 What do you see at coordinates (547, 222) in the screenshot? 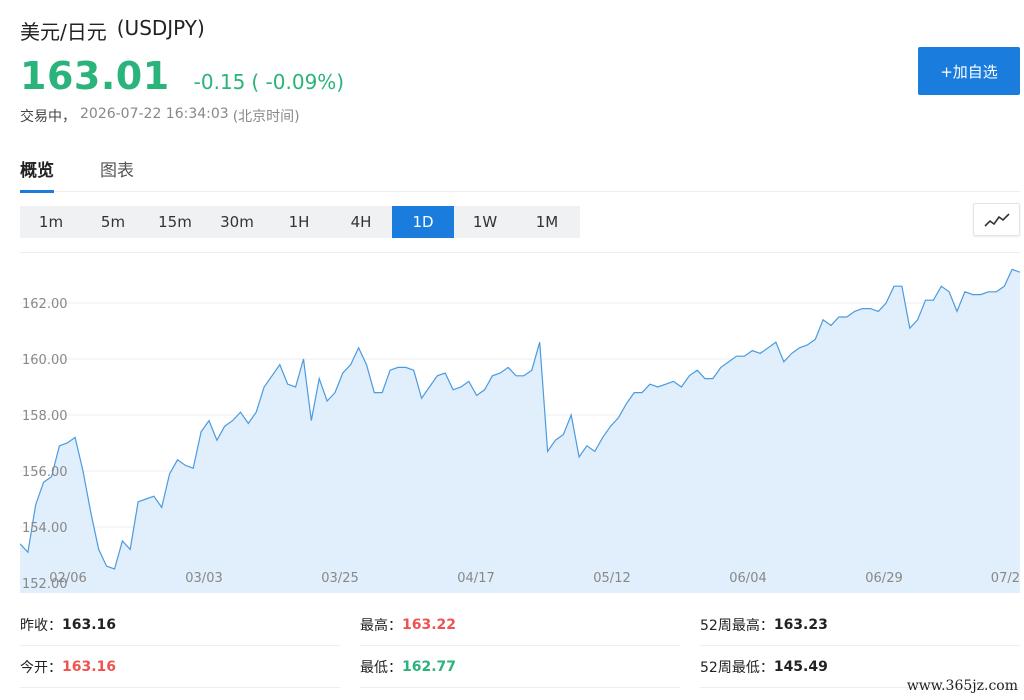
I see `period-1month: 1M` at bounding box center [547, 222].